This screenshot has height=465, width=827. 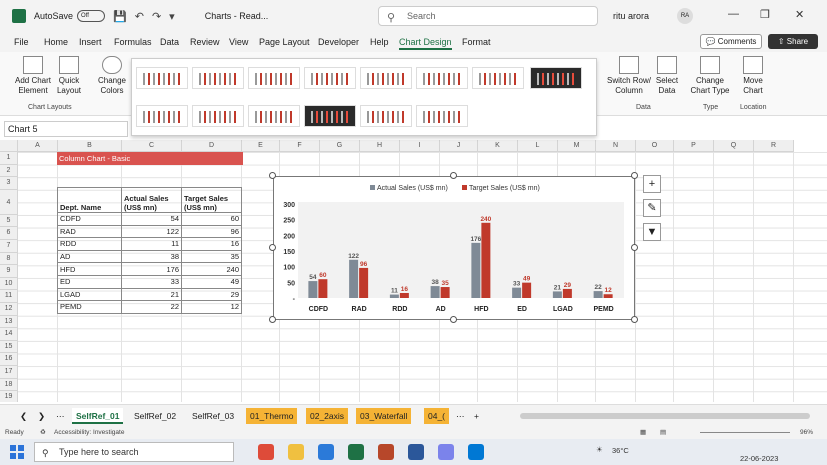 I want to click on name-box: Chart 5, so click(x=66, y=129).